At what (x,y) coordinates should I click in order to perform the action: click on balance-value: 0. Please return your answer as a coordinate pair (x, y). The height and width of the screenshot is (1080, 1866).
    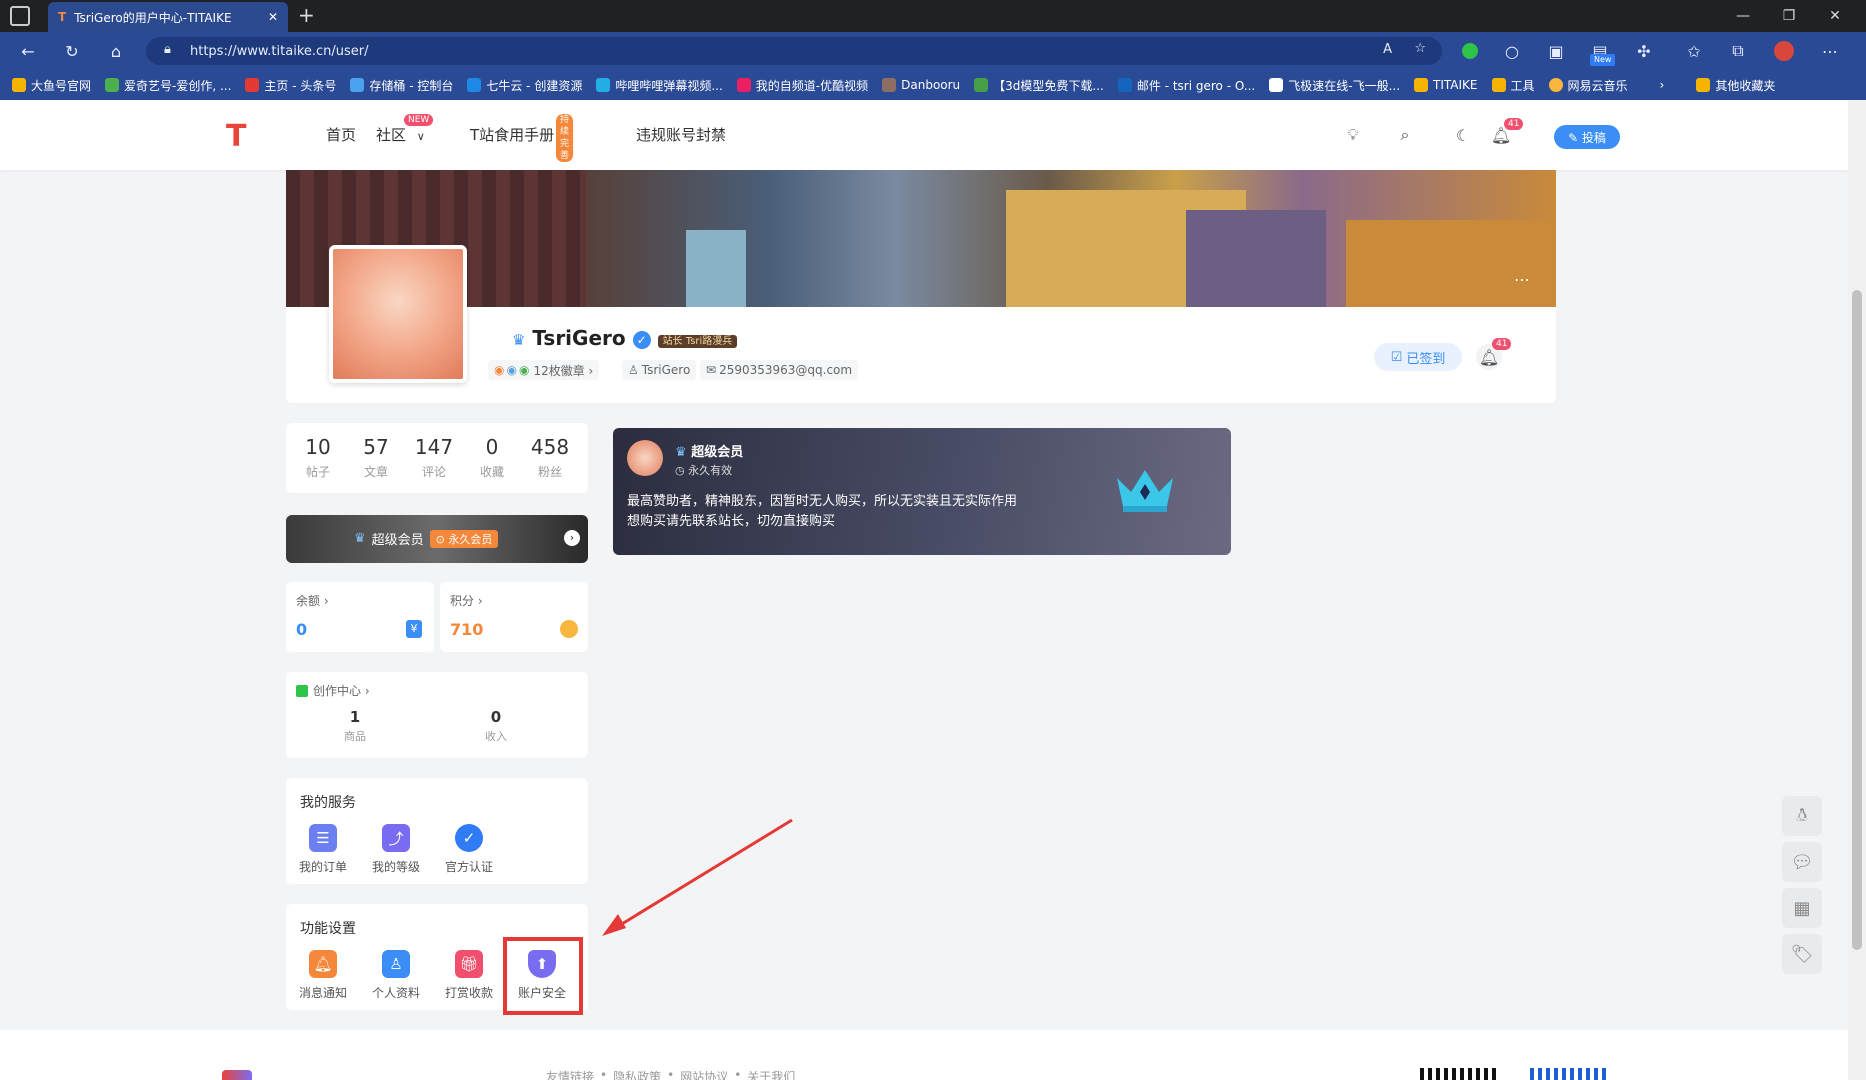
    Looking at the image, I should click on (302, 629).